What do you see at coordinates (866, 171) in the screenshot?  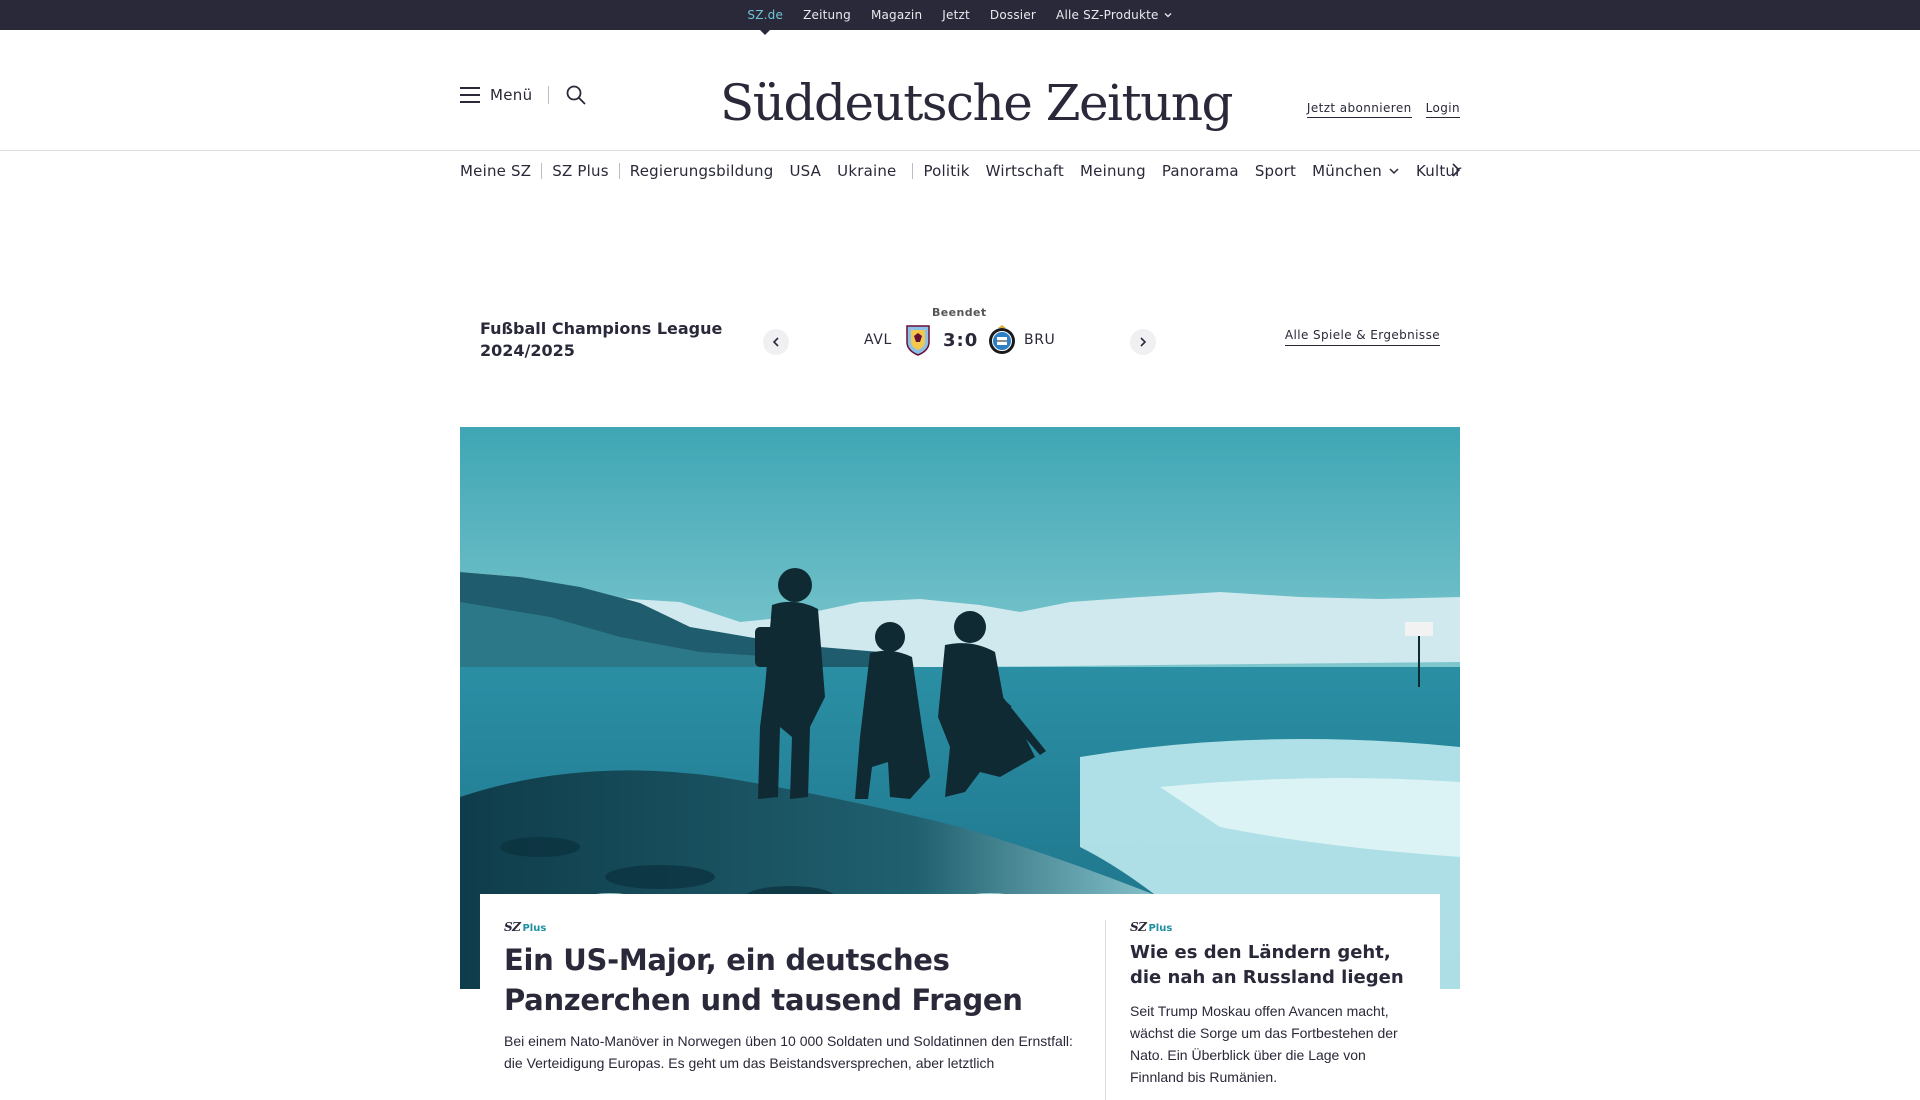 I see `nav-item-ukraine: Ukraine` at bounding box center [866, 171].